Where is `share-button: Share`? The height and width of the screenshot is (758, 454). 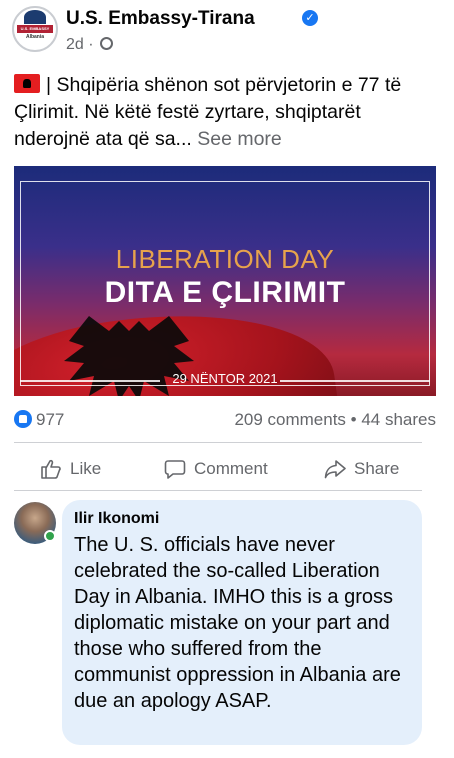
share-button: Share is located at coordinates (361, 469).